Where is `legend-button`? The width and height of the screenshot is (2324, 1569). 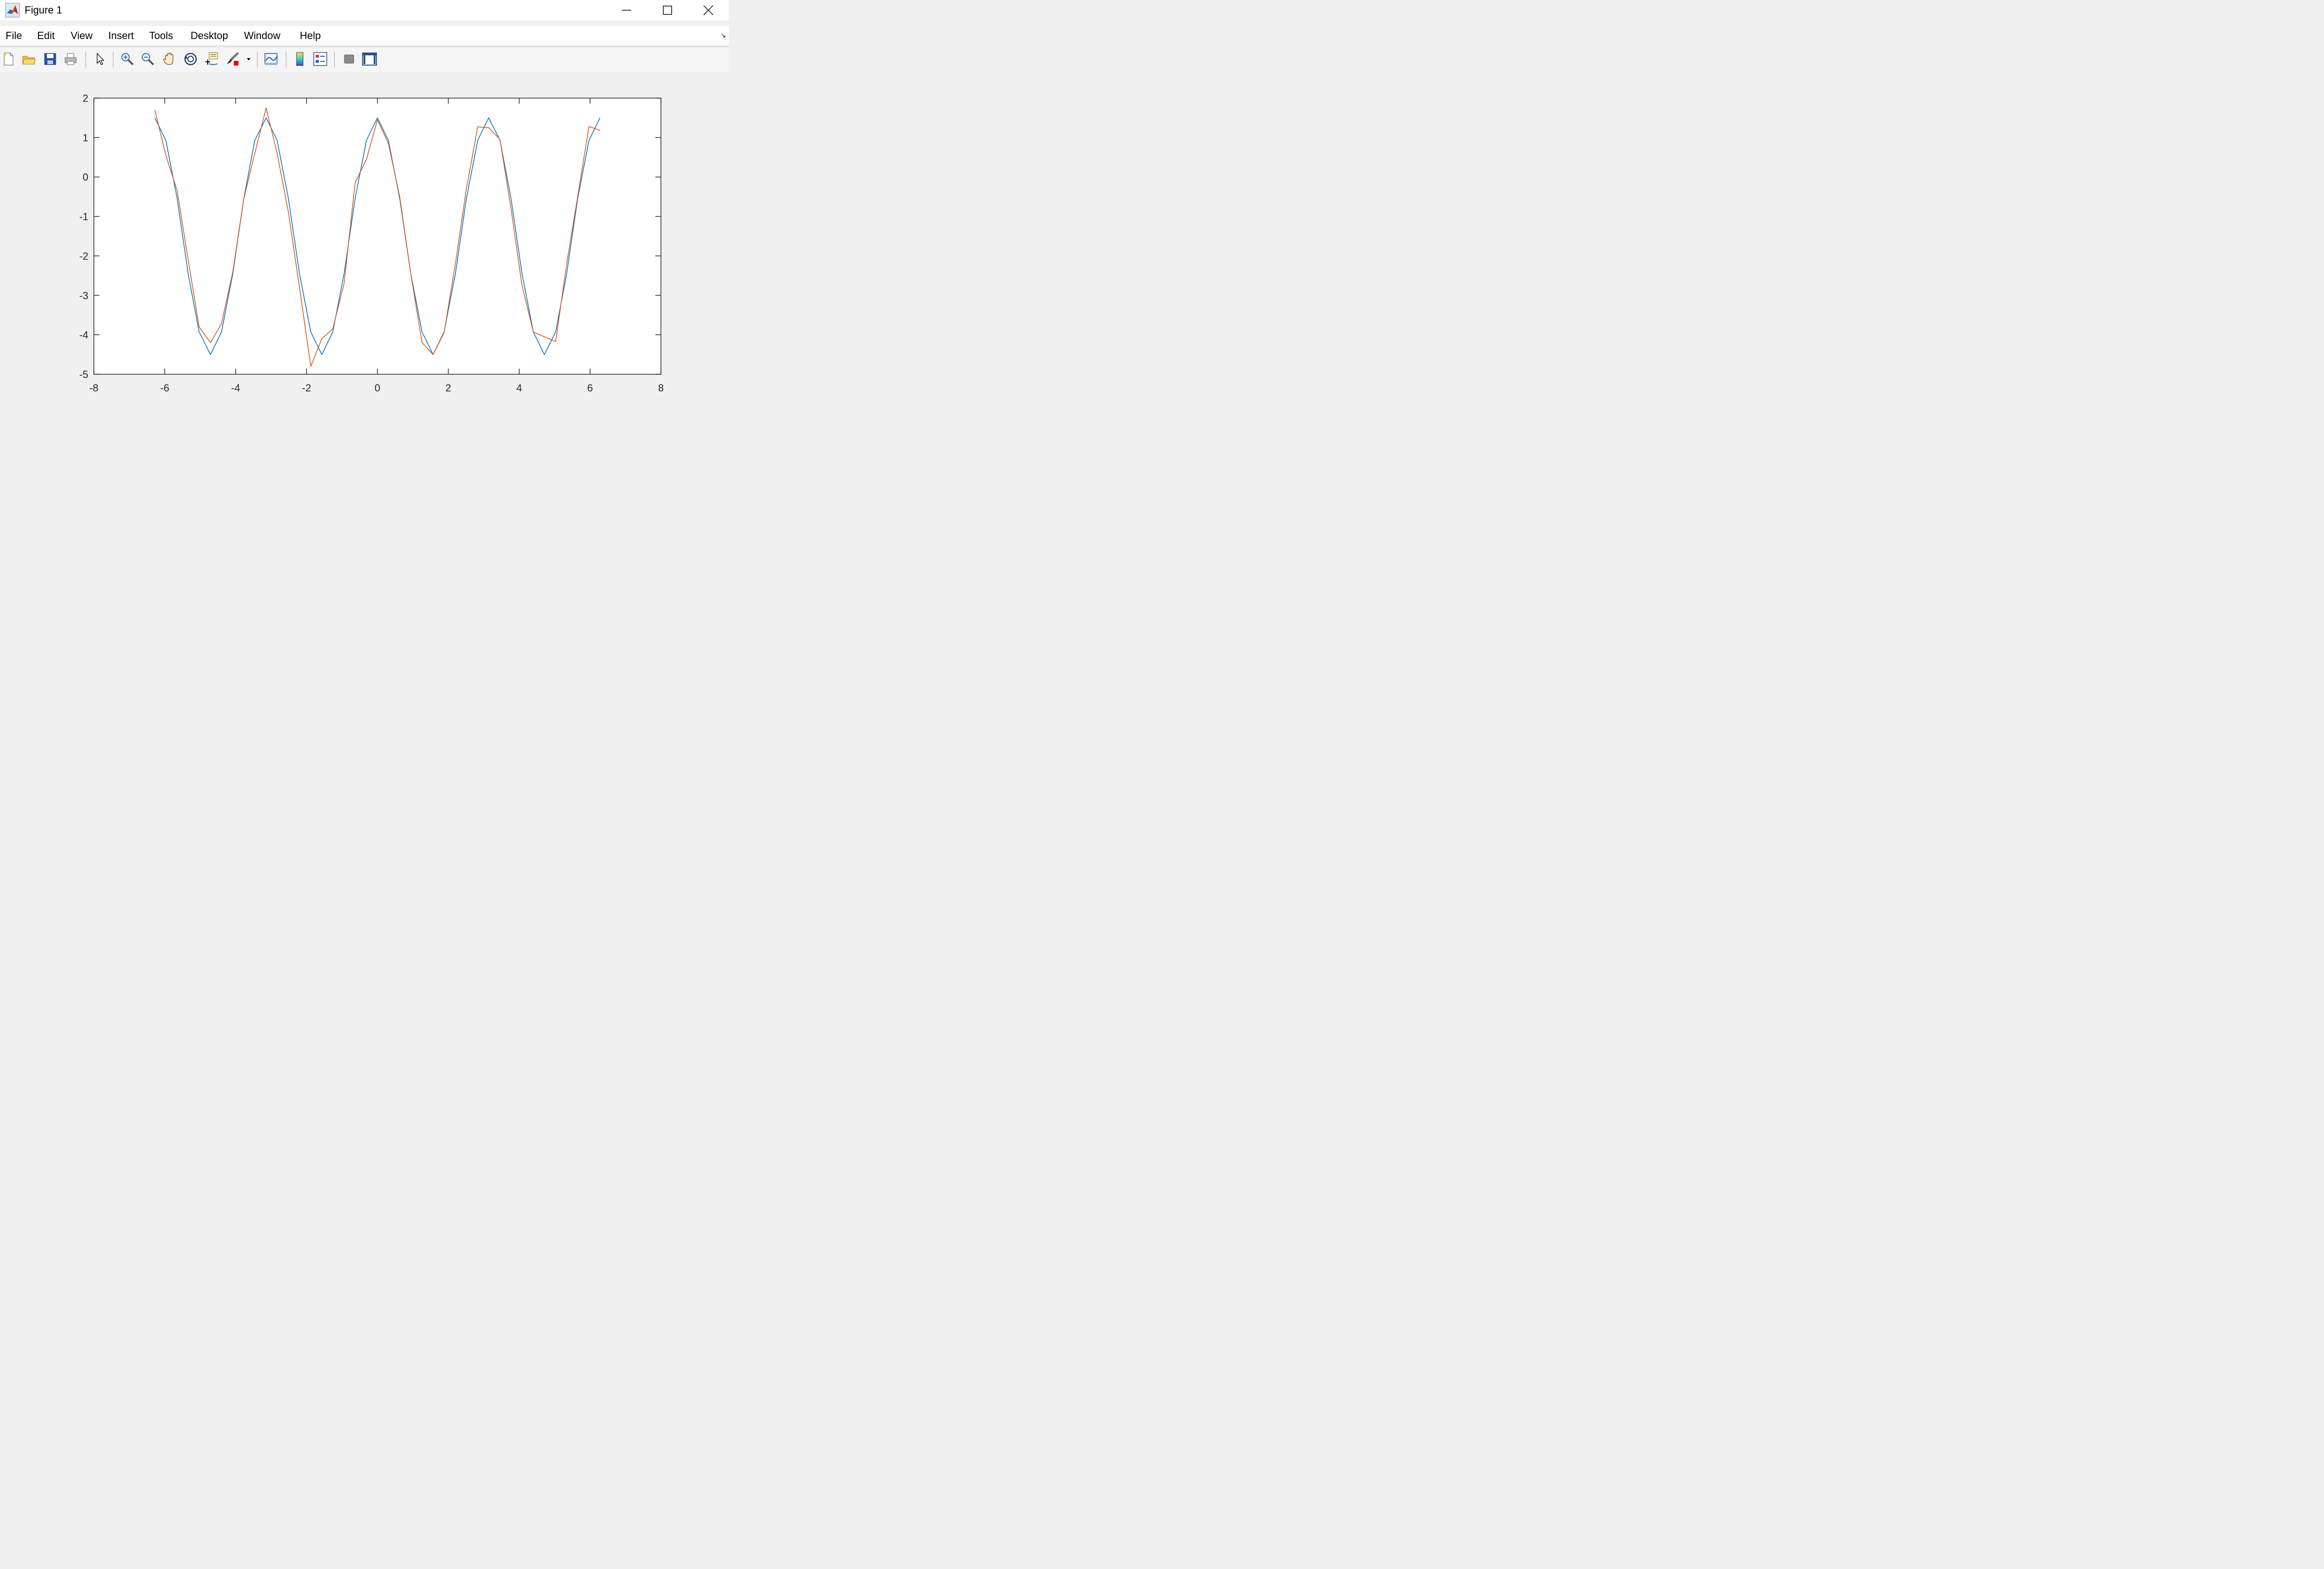 legend-button is located at coordinates (320, 59).